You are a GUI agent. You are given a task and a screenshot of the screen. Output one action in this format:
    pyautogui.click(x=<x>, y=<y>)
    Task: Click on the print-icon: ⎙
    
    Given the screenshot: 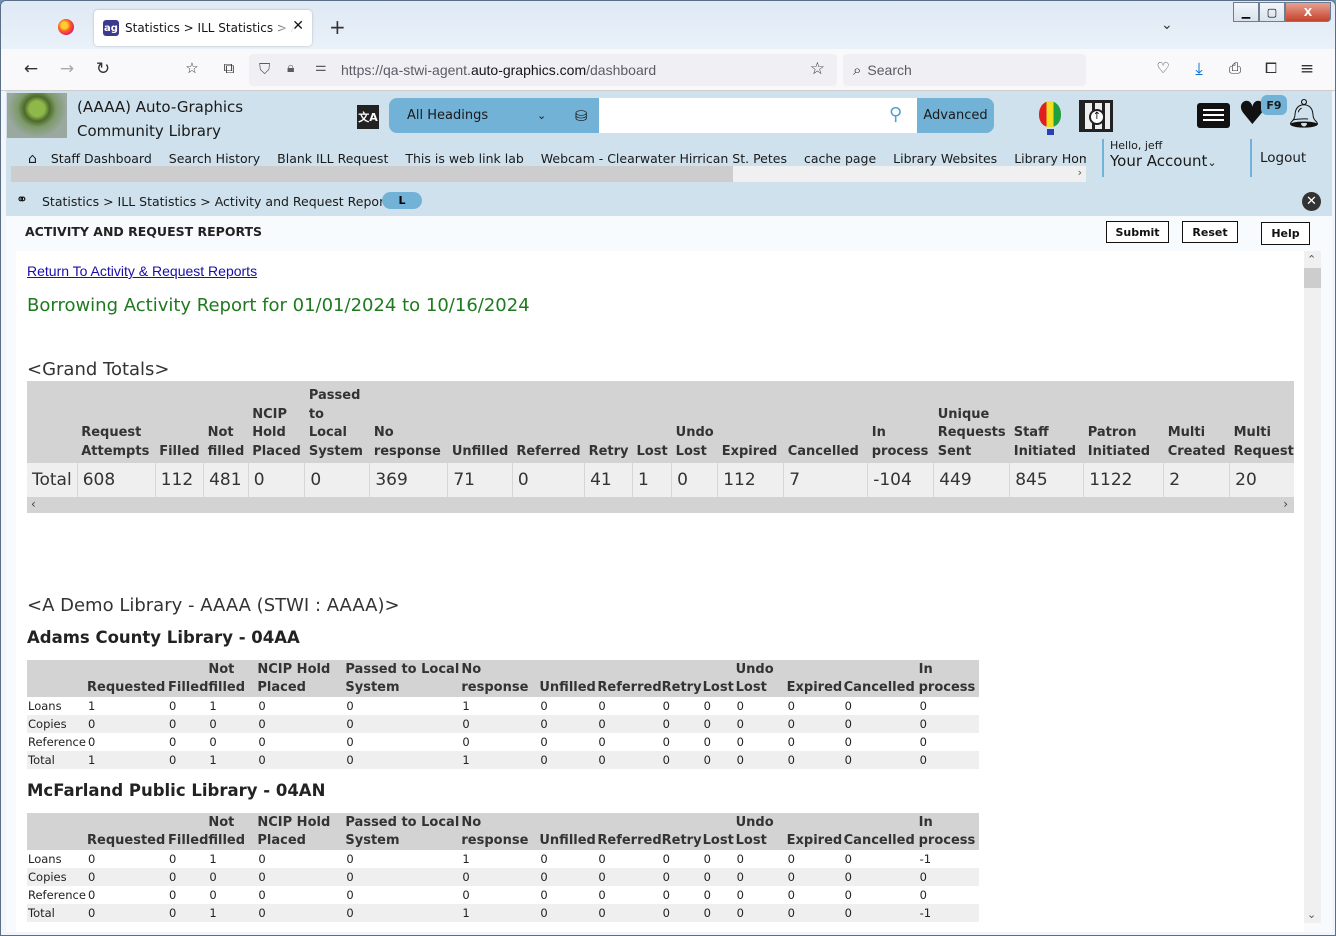 What is the action you would take?
    pyautogui.click(x=1235, y=68)
    